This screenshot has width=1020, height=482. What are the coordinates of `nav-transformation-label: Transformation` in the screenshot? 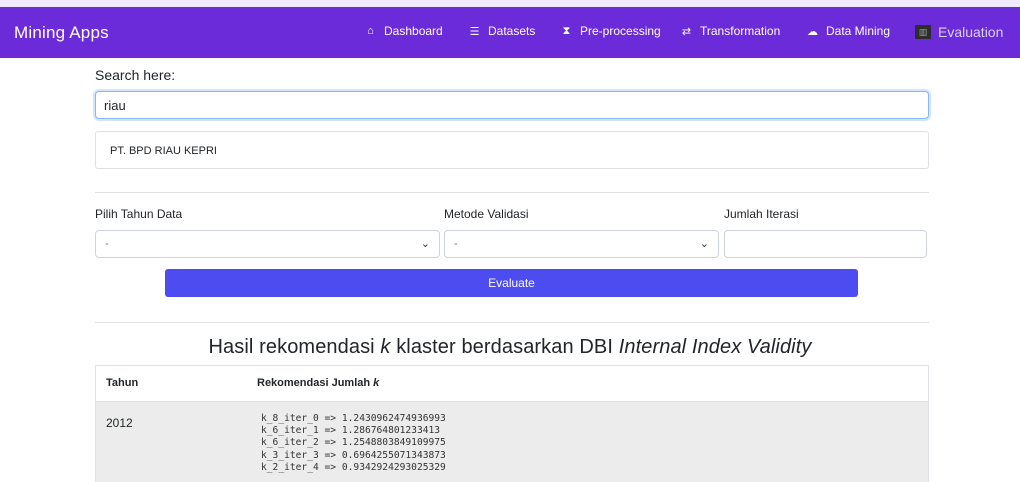 It's located at (740, 31).